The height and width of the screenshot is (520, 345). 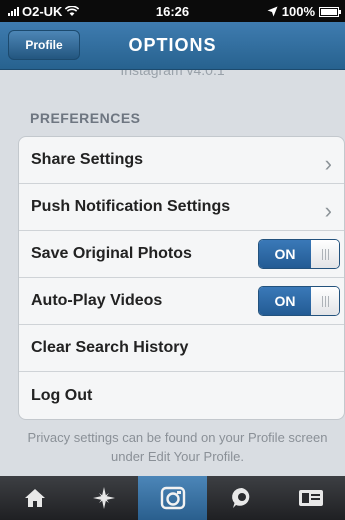 I want to click on section-title-preferences: PREFERENCES, so click(x=85, y=118).